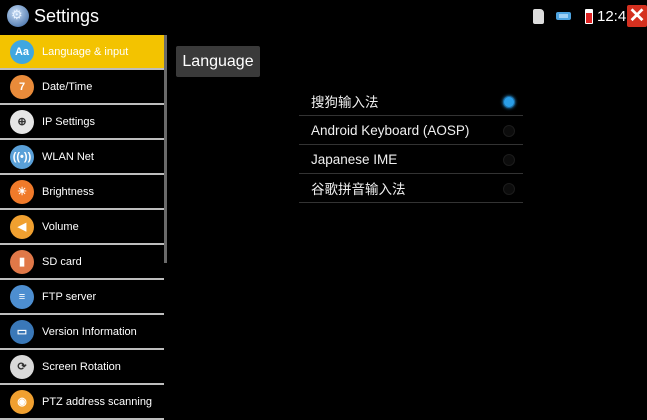 The image size is (647, 420). What do you see at coordinates (22, 261) in the screenshot?
I see `sd-card-icon: ▮` at bounding box center [22, 261].